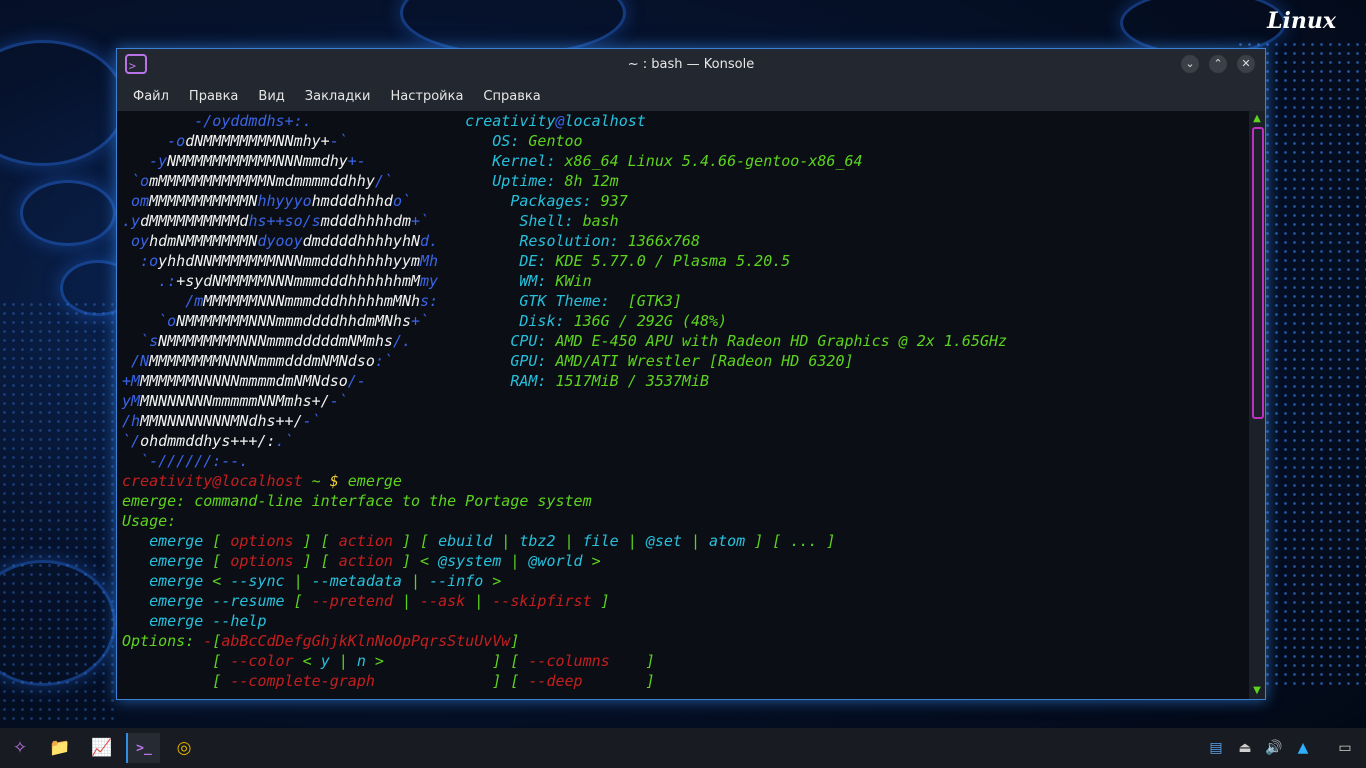  Describe the element at coordinates (537, 261) in the screenshot. I see `terminal-text: DE:` at that location.